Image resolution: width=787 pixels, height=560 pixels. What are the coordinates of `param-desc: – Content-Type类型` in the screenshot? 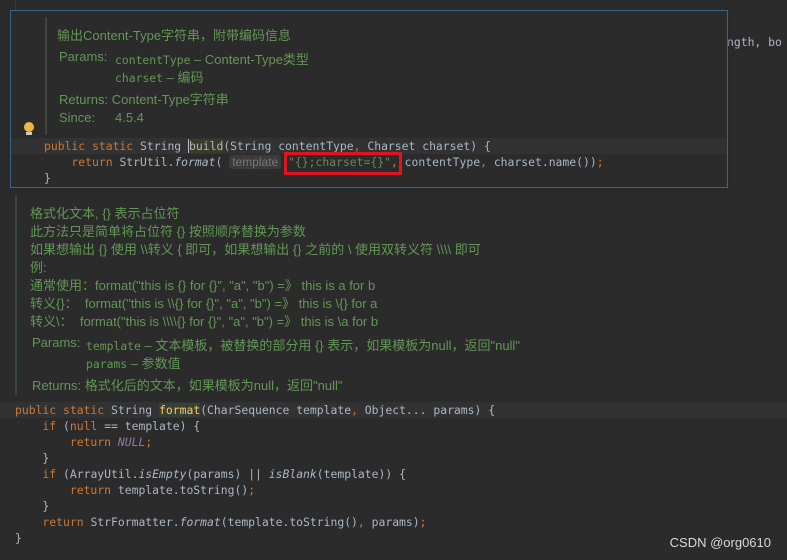 It's located at (249, 59).